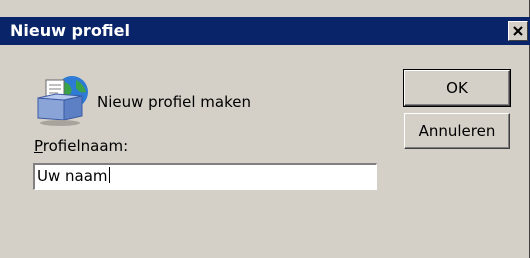  I want to click on profile-name-label-rest: rofielnaam:, so click(85, 146).